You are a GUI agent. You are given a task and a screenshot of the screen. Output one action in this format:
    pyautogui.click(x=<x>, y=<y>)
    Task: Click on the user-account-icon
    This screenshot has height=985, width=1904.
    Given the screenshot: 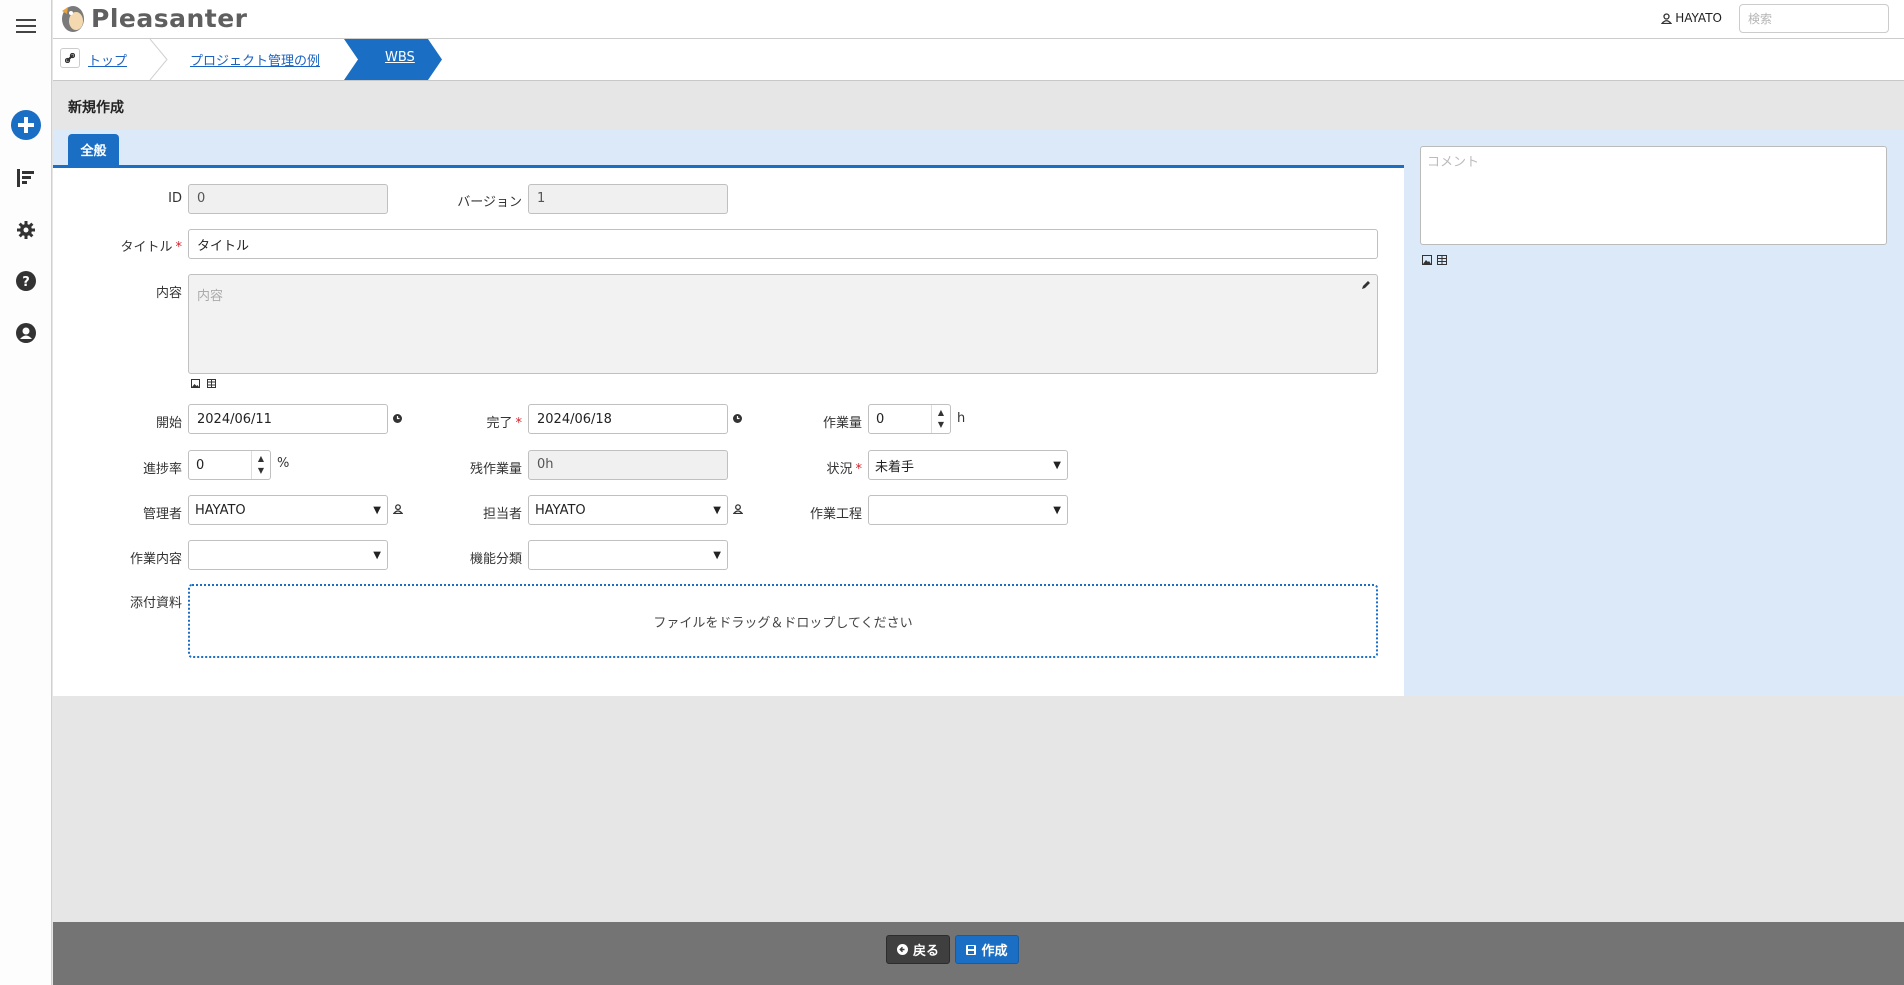 What is the action you would take?
    pyautogui.click(x=26, y=333)
    